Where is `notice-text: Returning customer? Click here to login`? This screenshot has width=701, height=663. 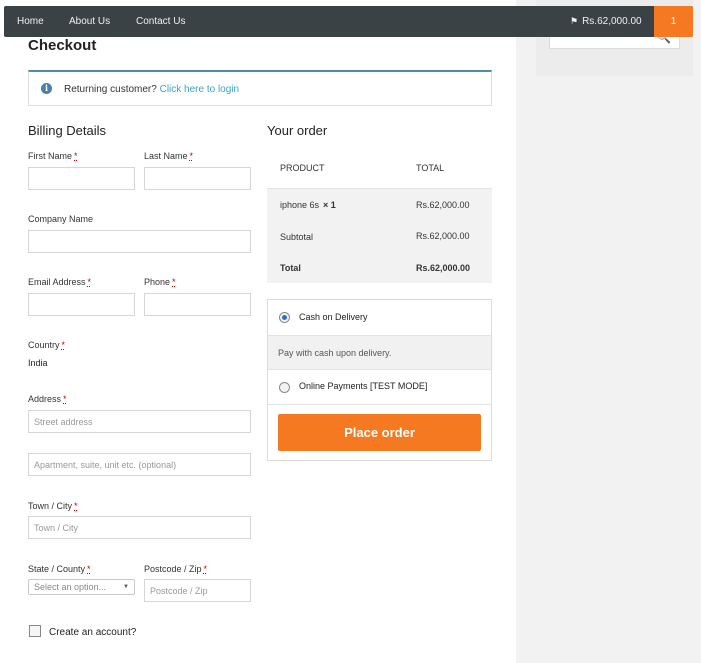 notice-text: Returning customer? Click here to login is located at coordinates (151, 89).